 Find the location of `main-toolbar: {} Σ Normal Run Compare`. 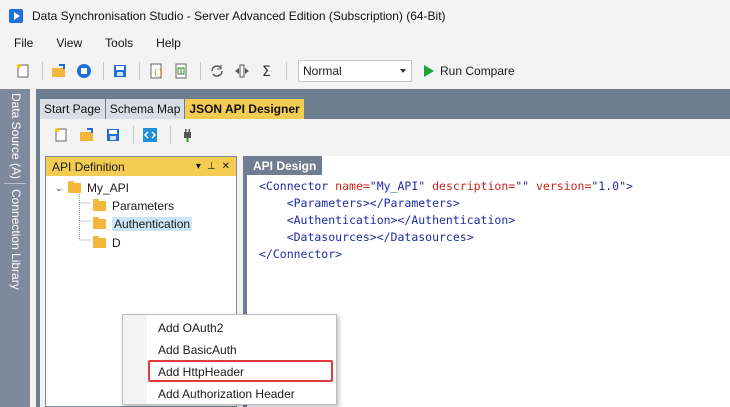

main-toolbar: {} Σ Normal Run Compare is located at coordinates (365, 71).